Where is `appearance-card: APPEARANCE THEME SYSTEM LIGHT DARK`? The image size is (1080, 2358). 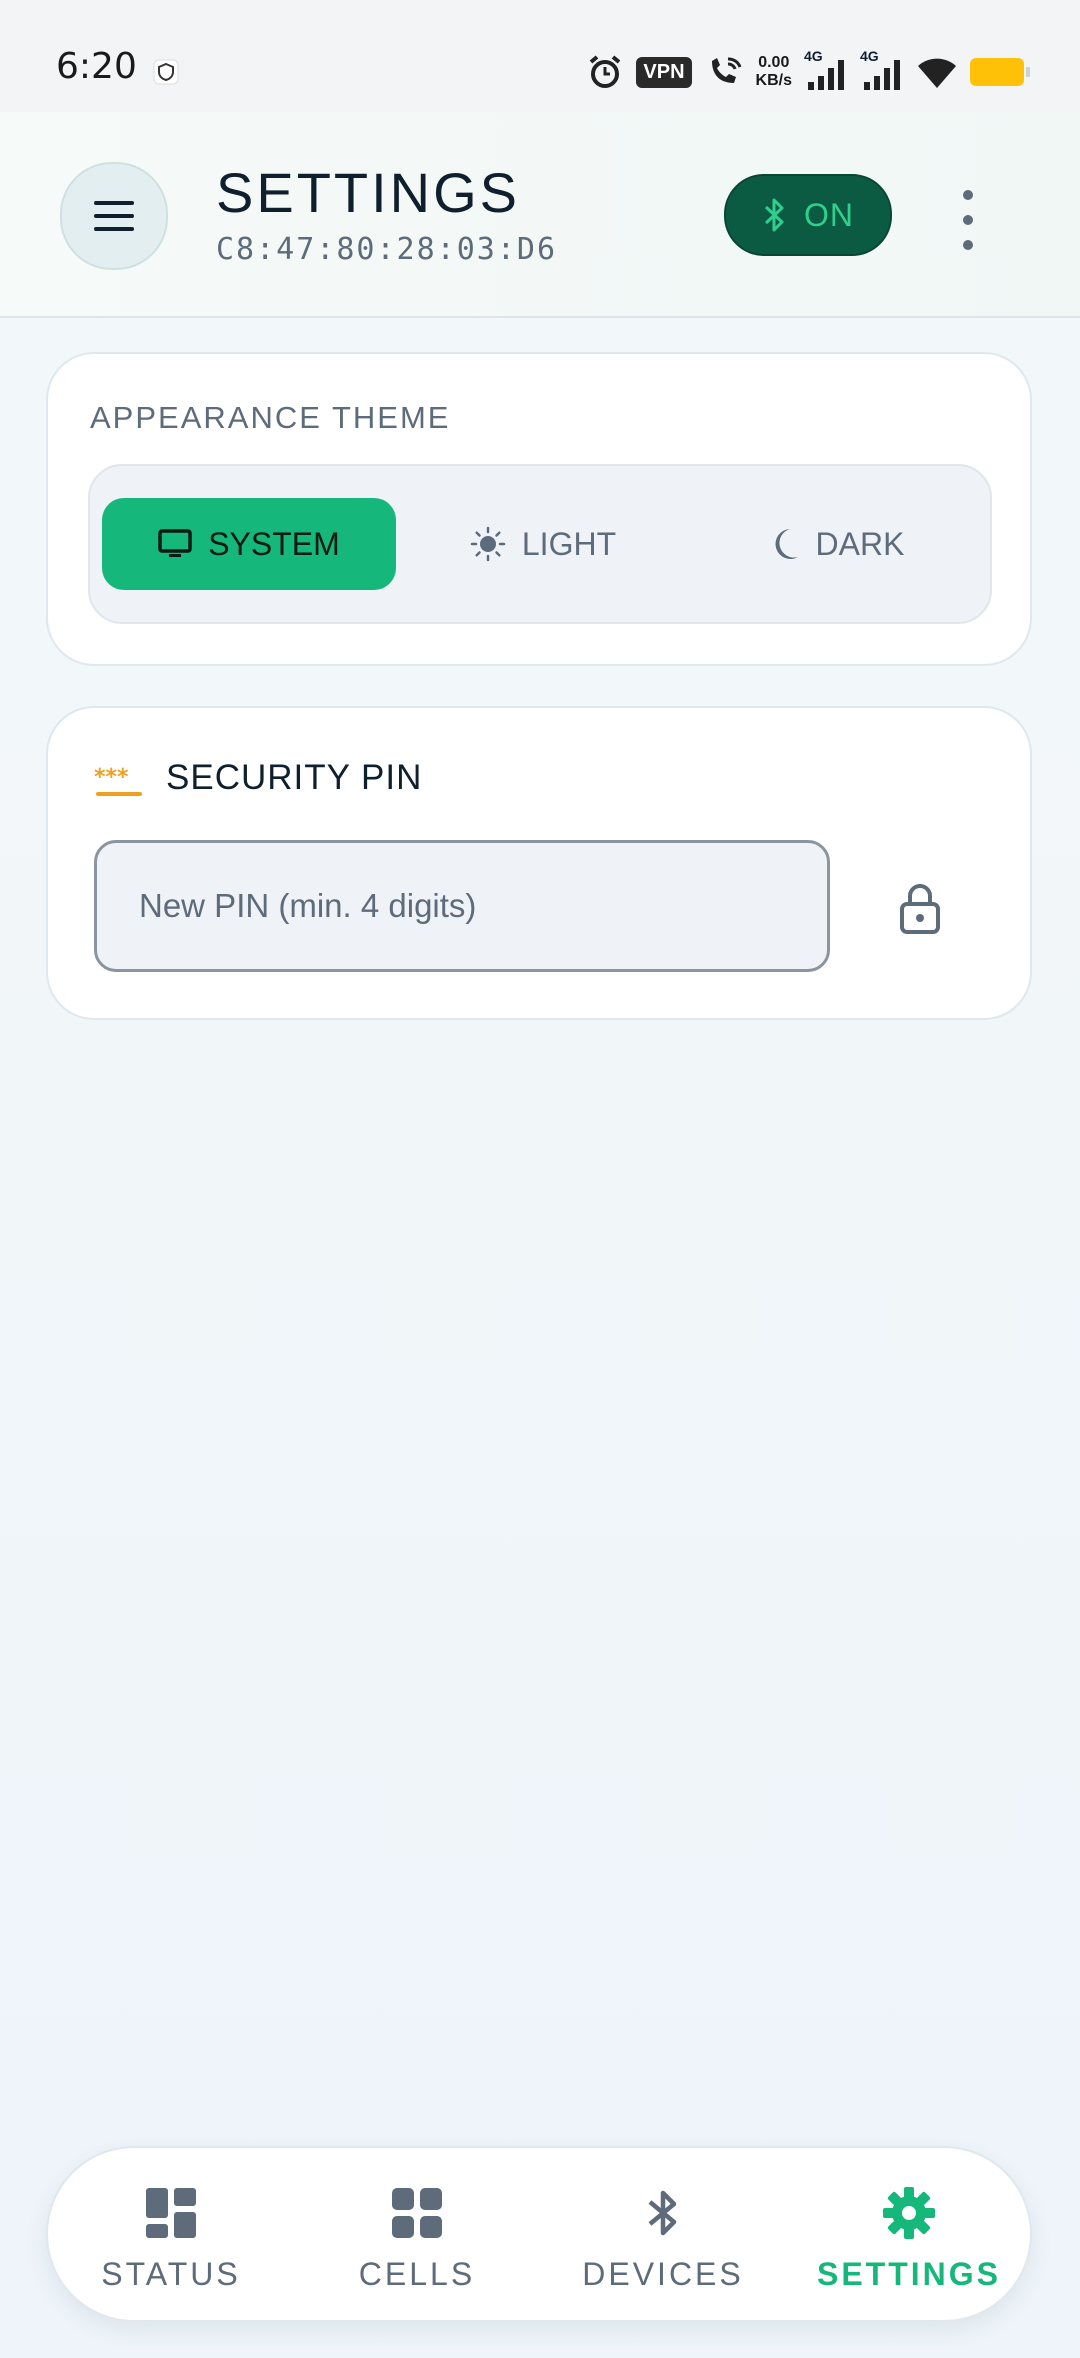 appearance-card: APPEARANCE THEME SYSTEM LIGHT DARK is located at coordinates (539, 509).